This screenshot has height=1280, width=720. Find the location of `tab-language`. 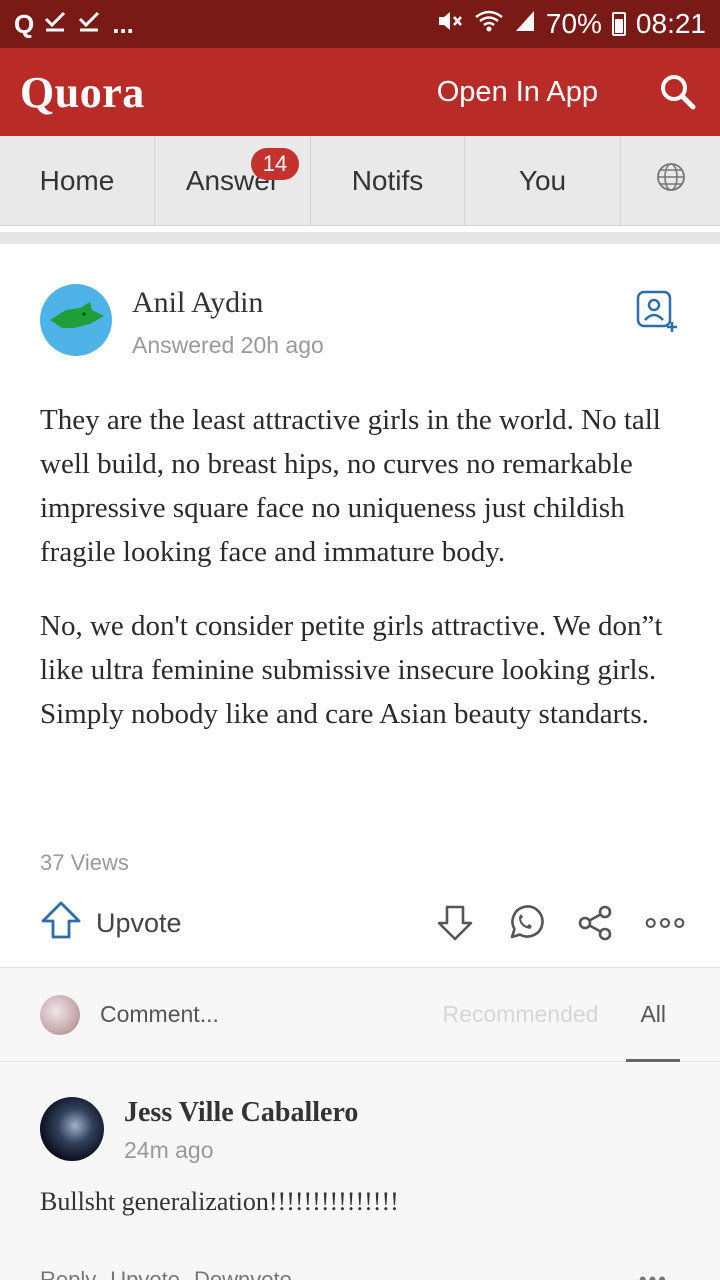

tab-language is located at coordinates (670, 180).